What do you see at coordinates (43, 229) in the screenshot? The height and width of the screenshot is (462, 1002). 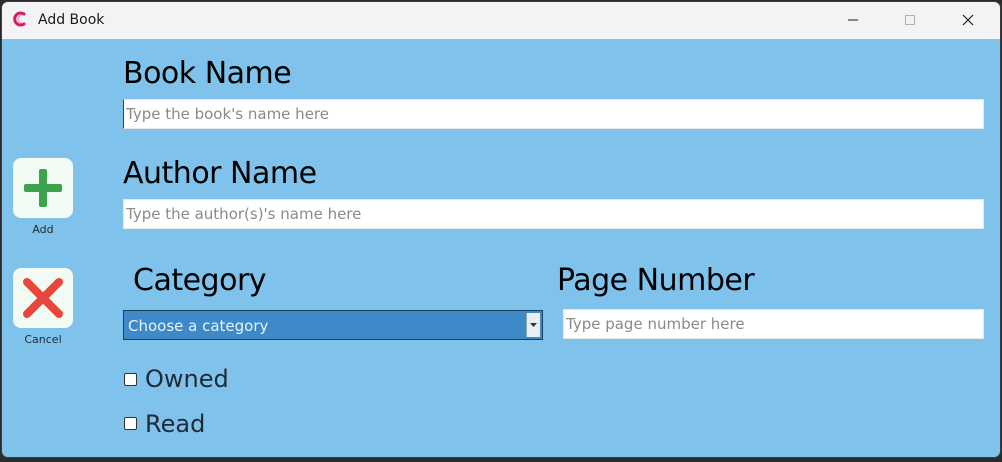 I see `add-button-label: Add` at bounding box center [43, 229].